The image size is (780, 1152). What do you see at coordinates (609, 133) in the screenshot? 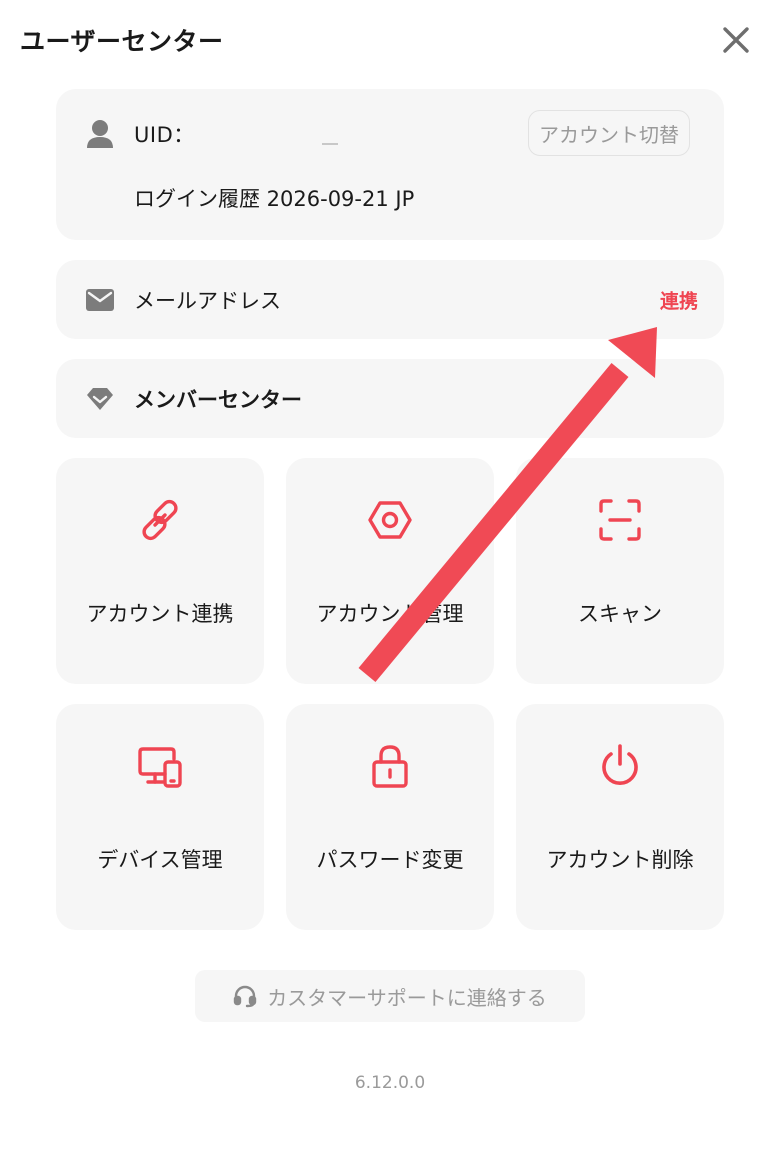
I see `switch-account-button: アカウント切替` at bounding box center [609, 133].